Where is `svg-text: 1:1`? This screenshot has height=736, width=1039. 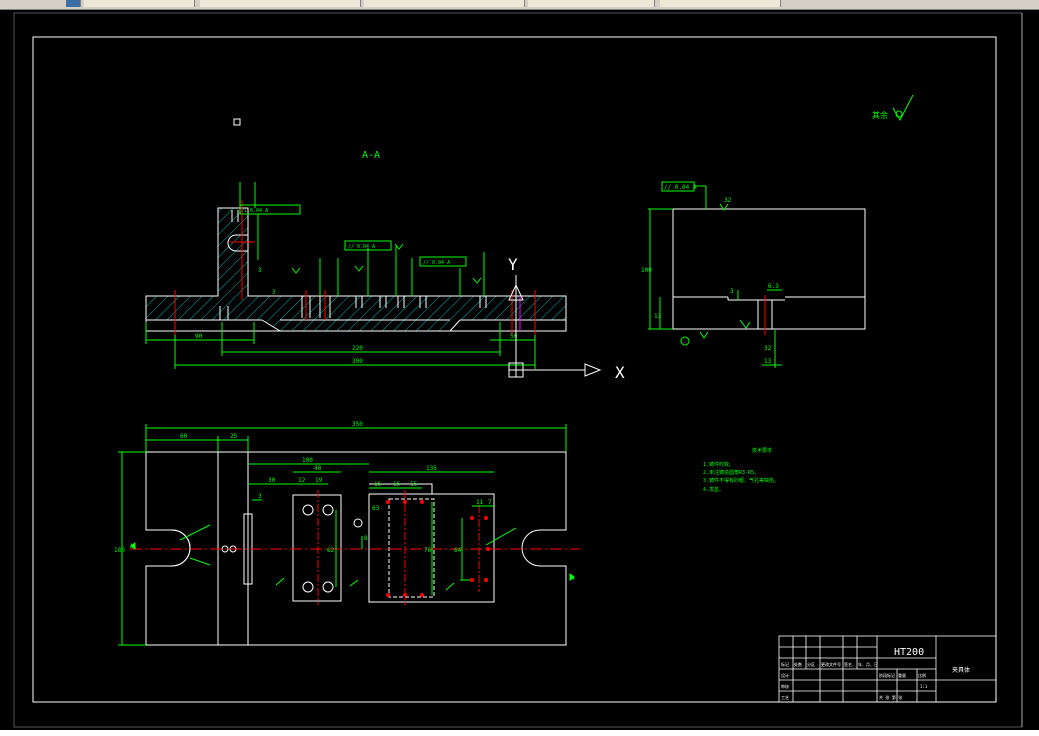 svg-text: 1:1 is located at coordinates (924, 686).